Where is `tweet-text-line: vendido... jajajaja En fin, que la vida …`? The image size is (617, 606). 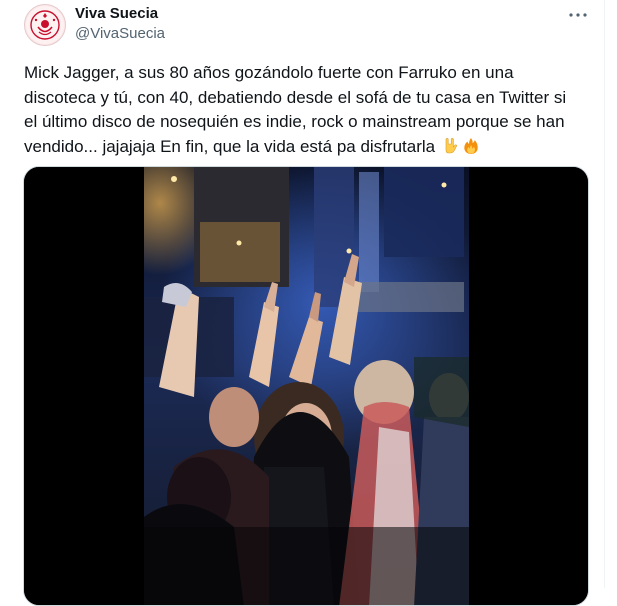 tweet-text-line: vendido... jajajaja En fin, que la vida … is located at coordinates (230, 146).